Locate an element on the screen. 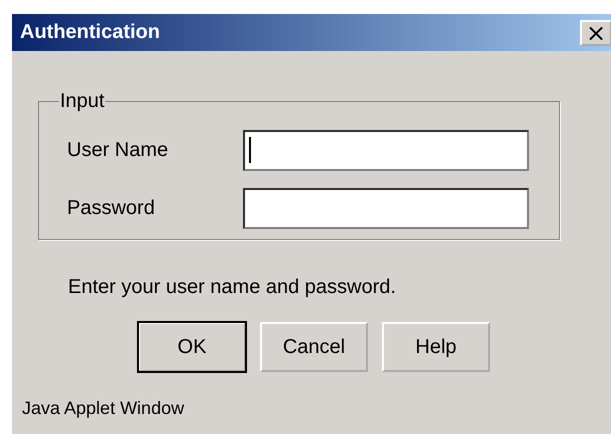  dialog-button: OK is located at coordinates (192, 347).